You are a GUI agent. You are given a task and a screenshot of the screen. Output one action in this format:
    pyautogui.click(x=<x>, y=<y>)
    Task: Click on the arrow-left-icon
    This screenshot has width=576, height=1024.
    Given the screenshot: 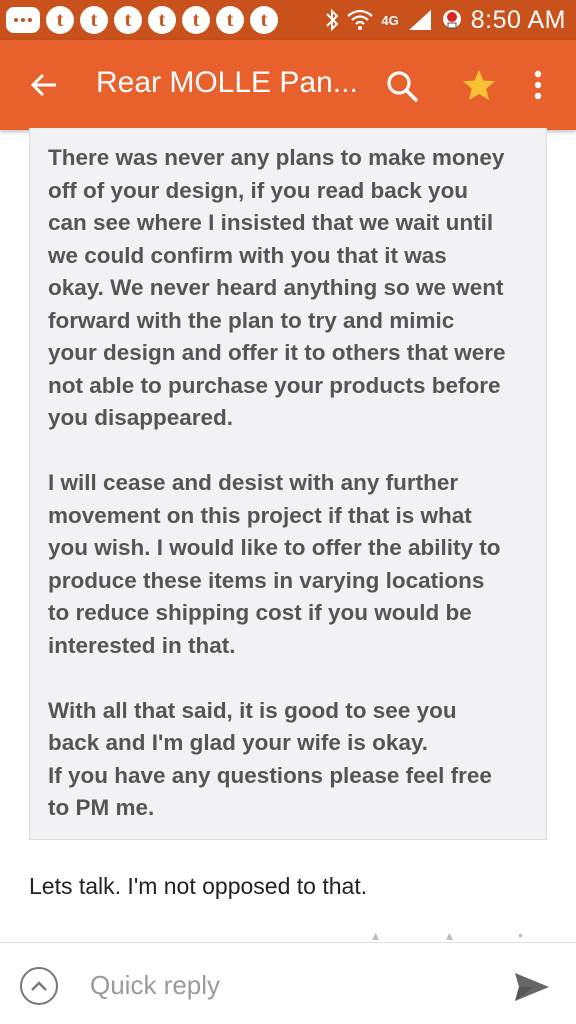 What is the action you would take?
    pyautogui.click(x=43, y=85)
    